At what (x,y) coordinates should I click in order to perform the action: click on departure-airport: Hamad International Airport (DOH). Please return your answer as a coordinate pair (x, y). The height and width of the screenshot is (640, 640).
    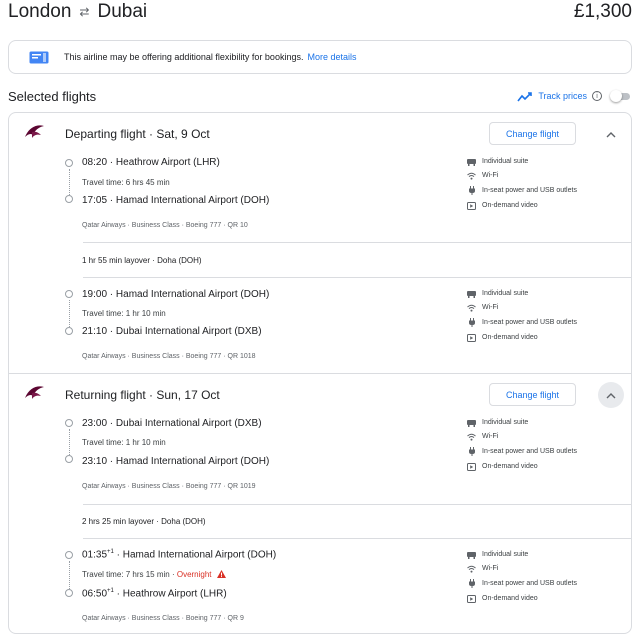
    Looking at the image, I should click on (199, 555).